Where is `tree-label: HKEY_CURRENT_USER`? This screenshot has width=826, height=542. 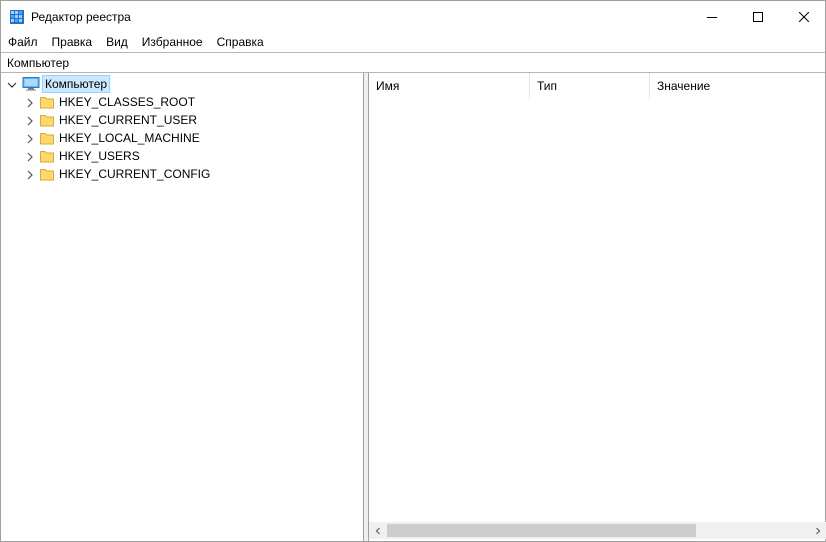
tree-label: HKEY_CURRENT_USER is located at coordinates (128, 120).